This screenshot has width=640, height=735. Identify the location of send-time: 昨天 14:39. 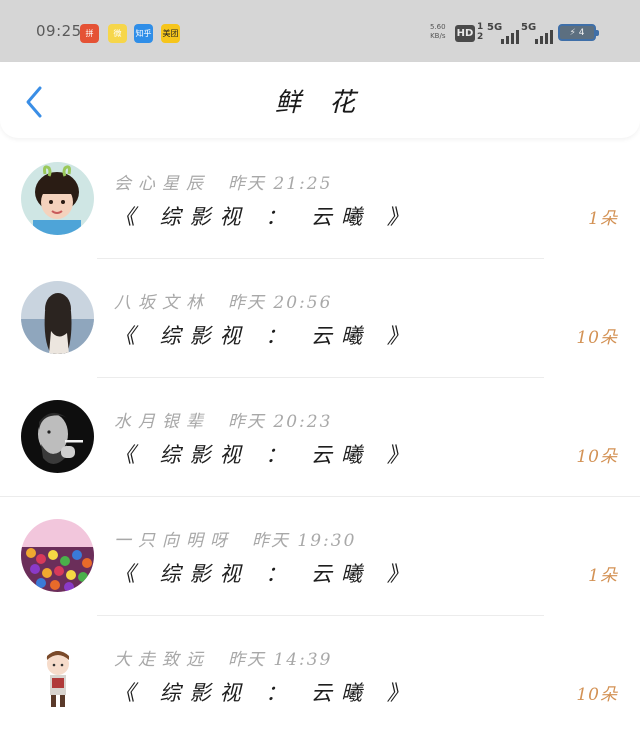
(280, 660).